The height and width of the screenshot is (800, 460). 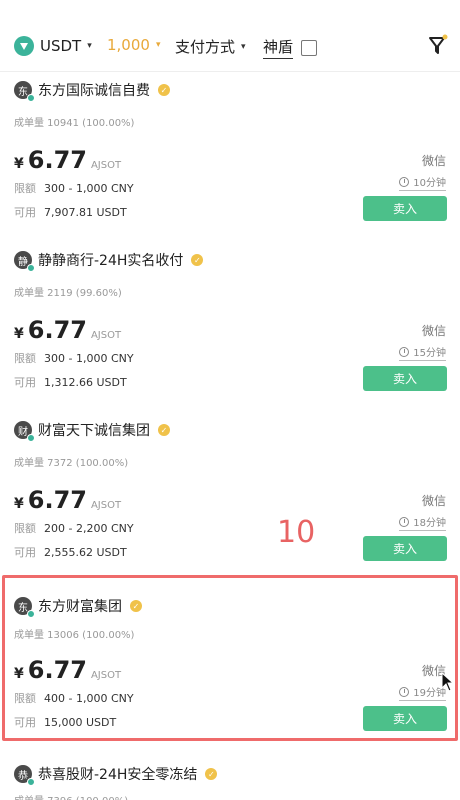 What do you see at coordinates (205, 47) in the screenshot?
I see `payment-method-label: 支付方式` at bounding box center [205, 47].